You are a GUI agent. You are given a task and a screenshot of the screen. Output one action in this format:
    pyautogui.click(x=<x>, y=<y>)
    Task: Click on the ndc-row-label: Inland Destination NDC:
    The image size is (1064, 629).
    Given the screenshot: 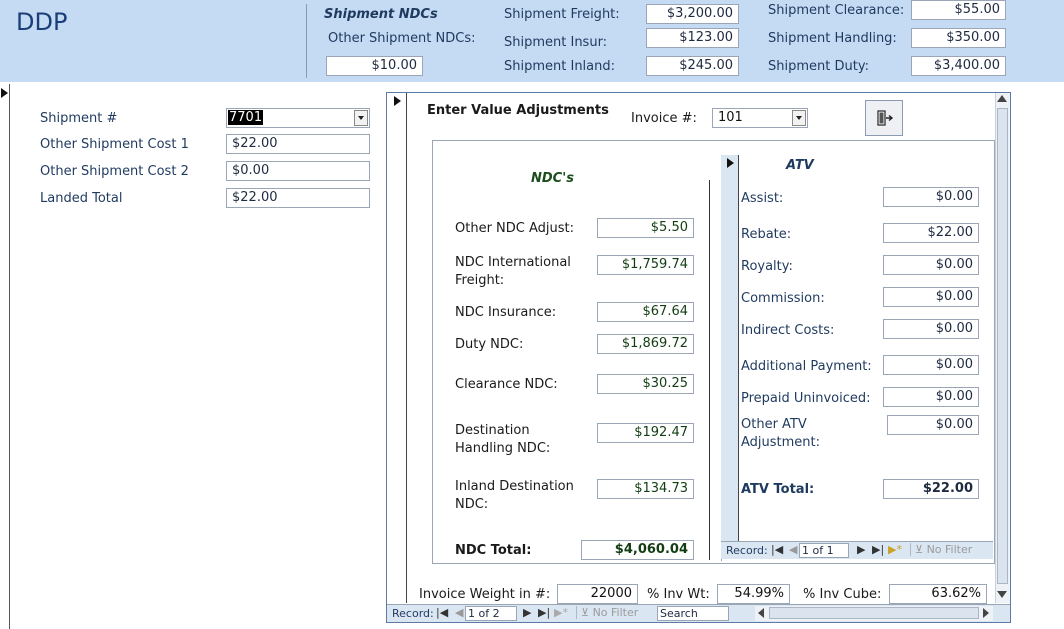 What is the action you would take?
    pyautogui.click(x=514, y=495)
    